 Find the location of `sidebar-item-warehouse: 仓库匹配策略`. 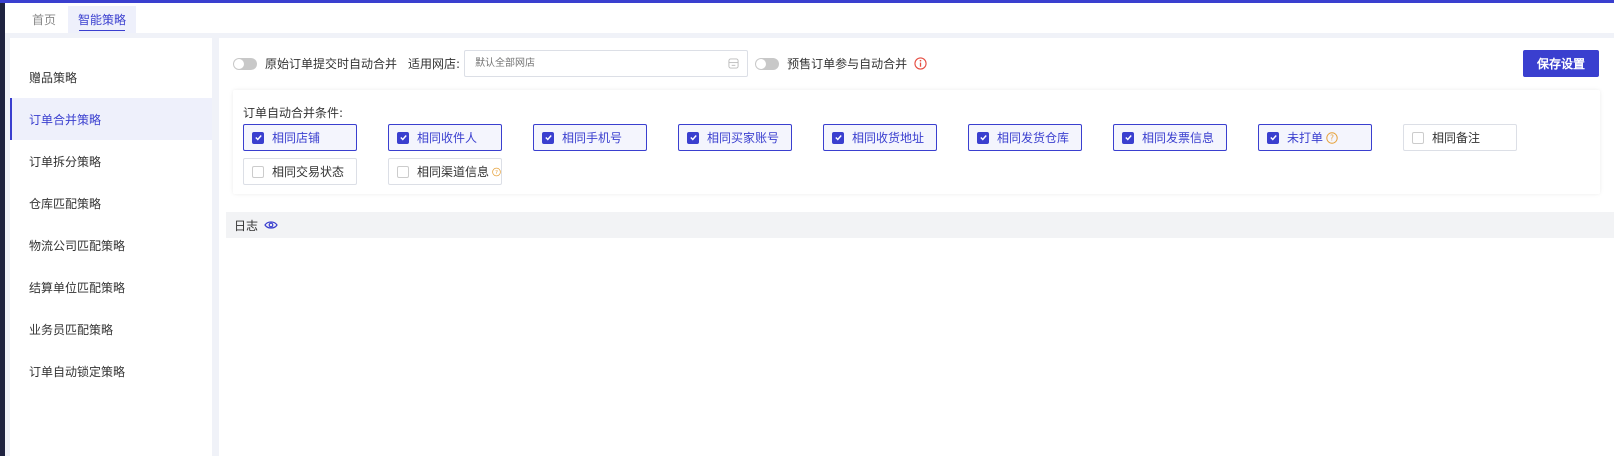

sidebar-item-warehouse: 仓库匹配策略 is located at coordinates (111, 203).